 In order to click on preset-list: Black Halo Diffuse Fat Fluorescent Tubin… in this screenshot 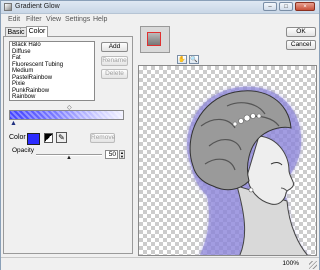, I will do `click(52, 71)`.